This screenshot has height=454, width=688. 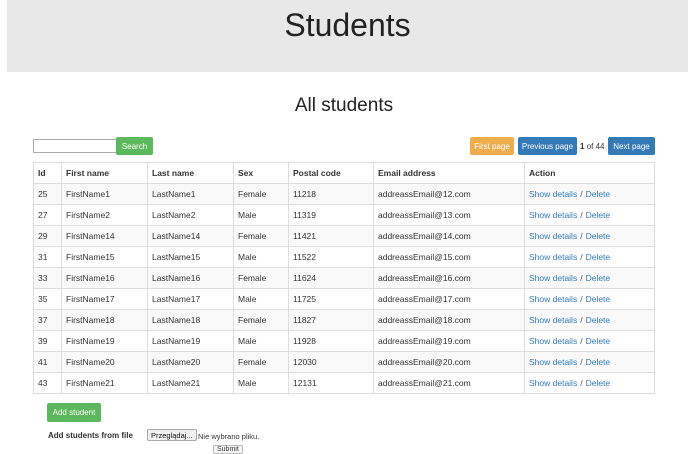 What do you see at coordinates (595, 146) in the screenshot?
I see `total-pages-label: of 44` at bounding box center [595, 146].